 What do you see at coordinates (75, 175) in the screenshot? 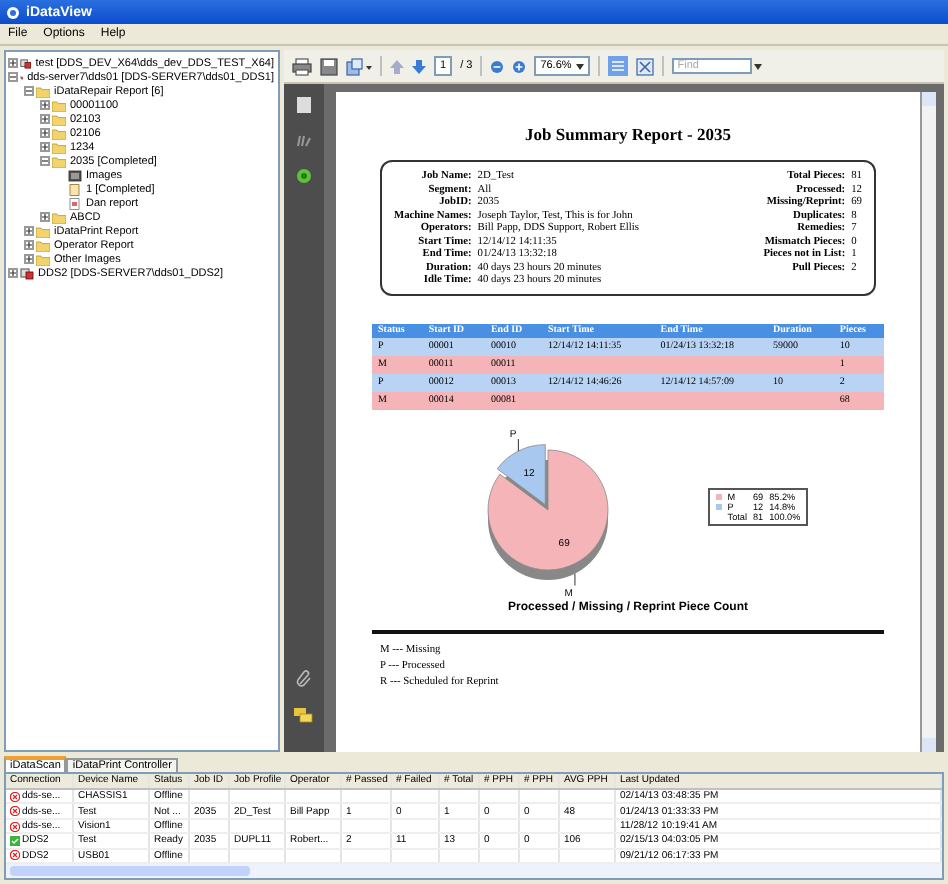
I see `images-icon` at bounding box center [75, 175].